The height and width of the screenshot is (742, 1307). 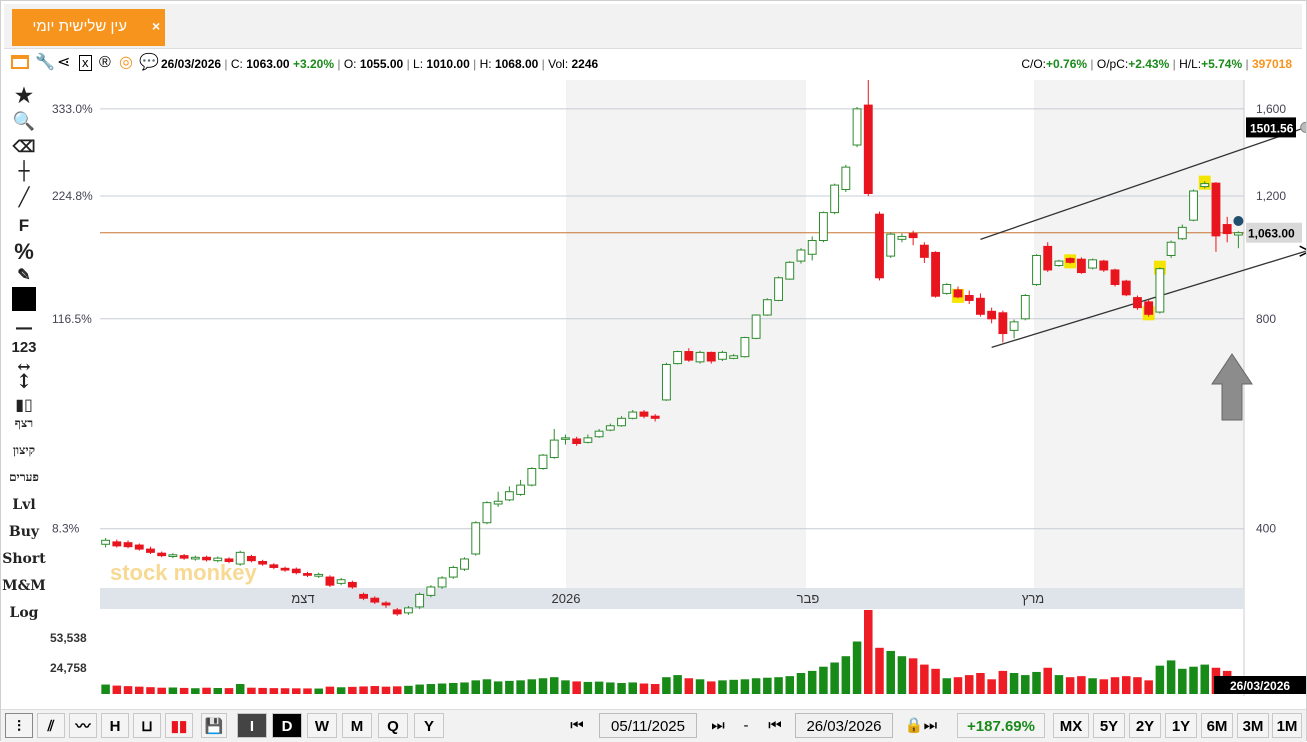 I want to click on buy-tool: Buy, so click(x=24, y=532).